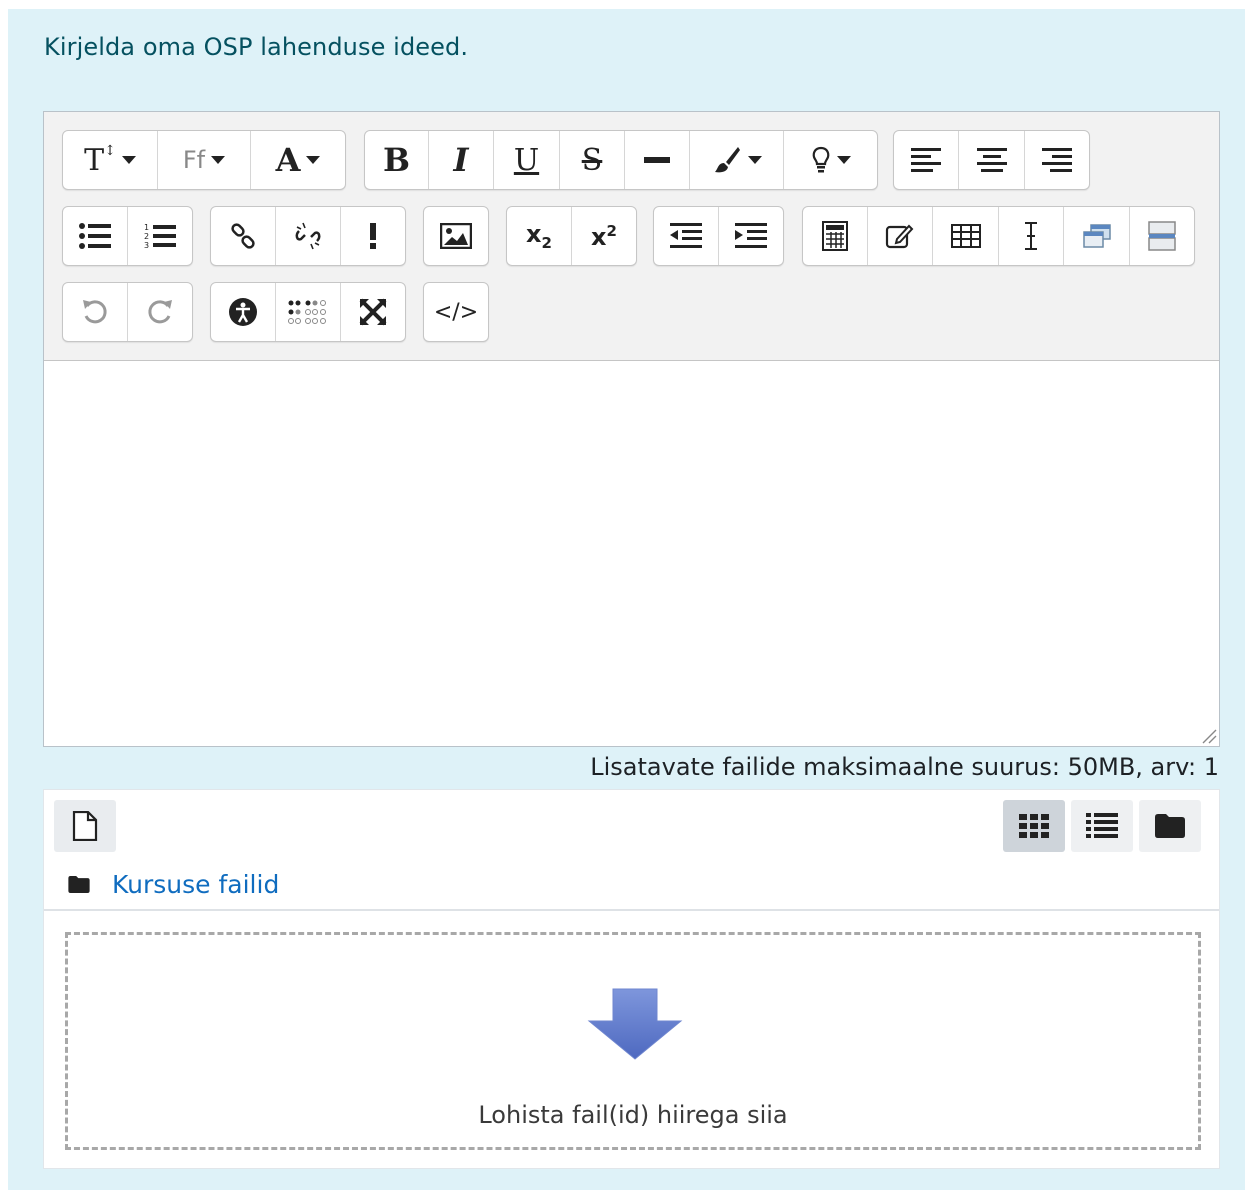 Image resolution: width=1250 pixels, height=1190 pixels. I want to click on indent-icon, so click(751, 235).